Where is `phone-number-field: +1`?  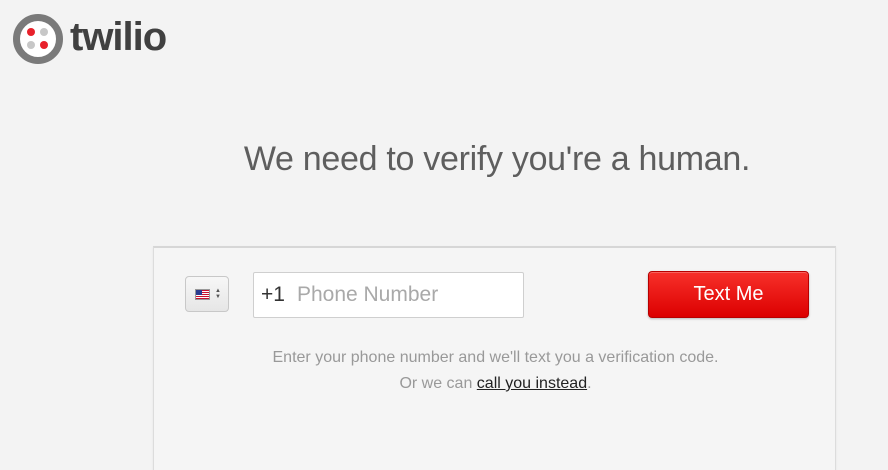 phone-number-field: +1 is located at coordinates (388, 295).